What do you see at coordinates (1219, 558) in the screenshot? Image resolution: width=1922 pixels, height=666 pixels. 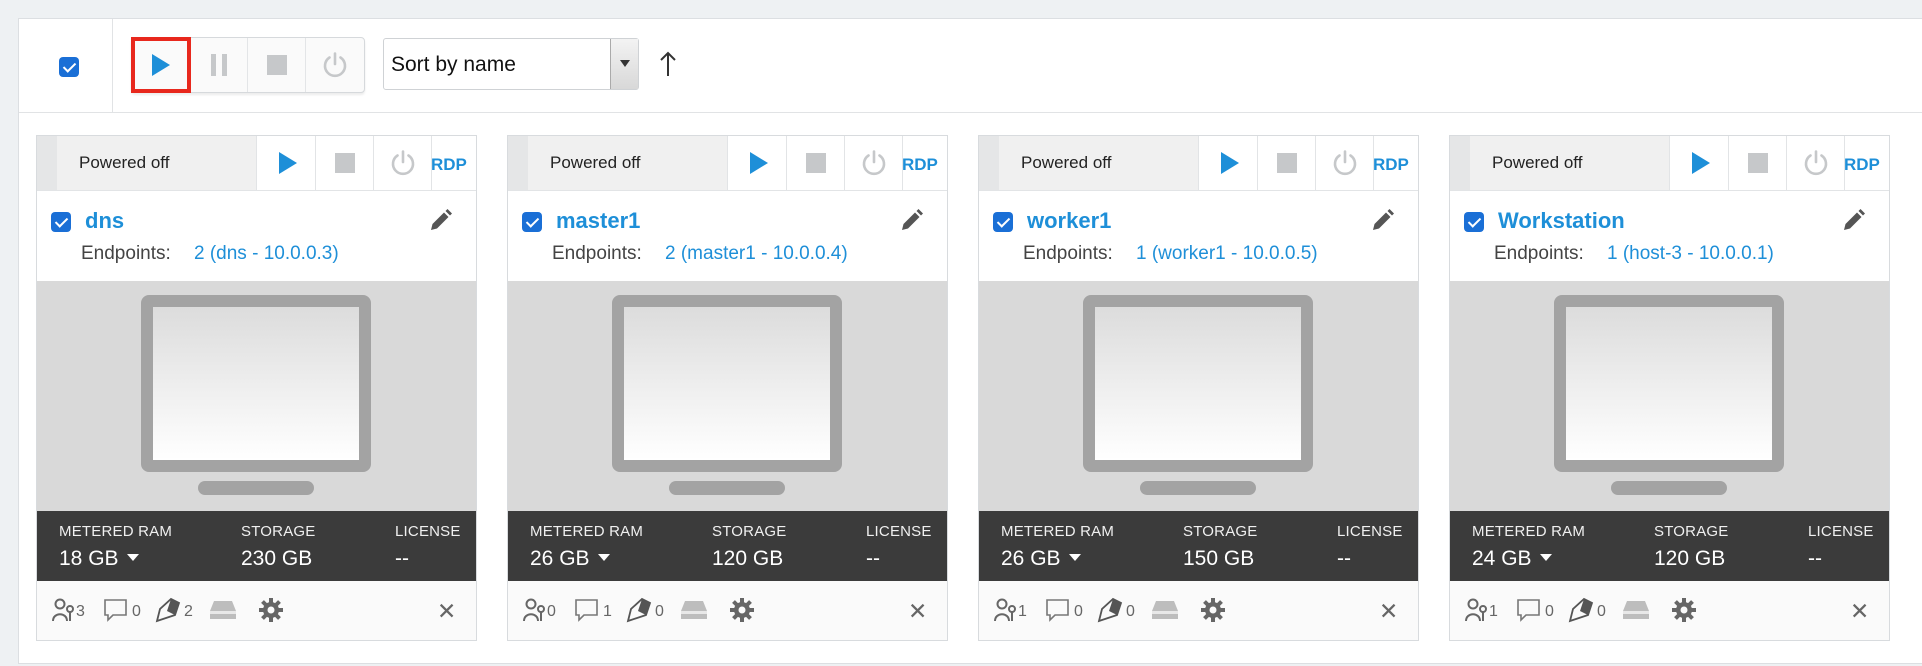 I see `storage-value: 150 GB` at bounding box center [1219, 558].